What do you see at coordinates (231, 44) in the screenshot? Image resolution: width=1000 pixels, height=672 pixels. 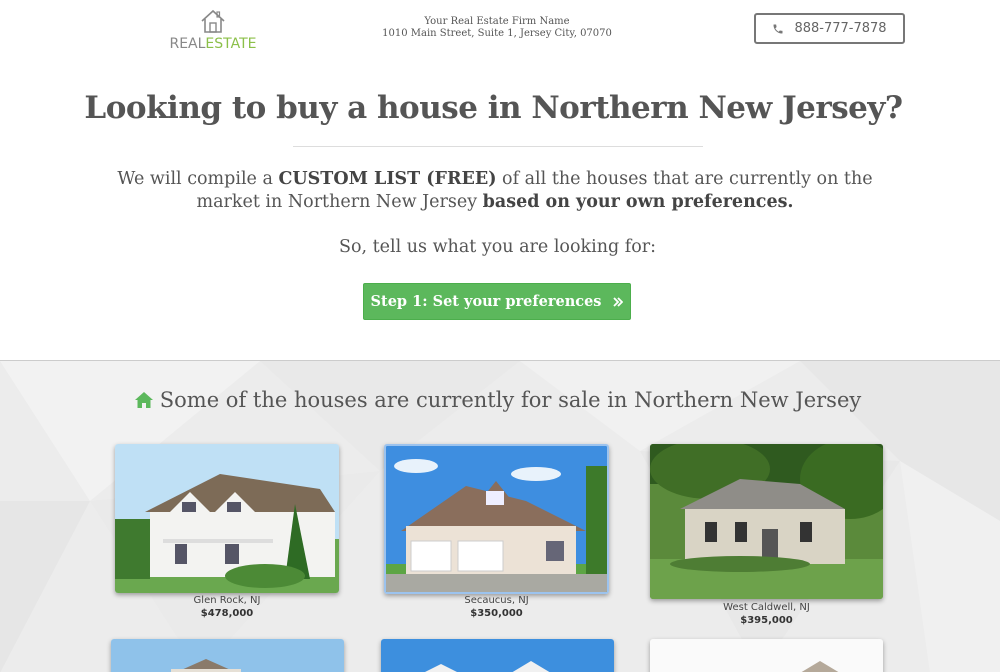 I see `logo-estate: ESTATE` at bounding box center [231, 44].